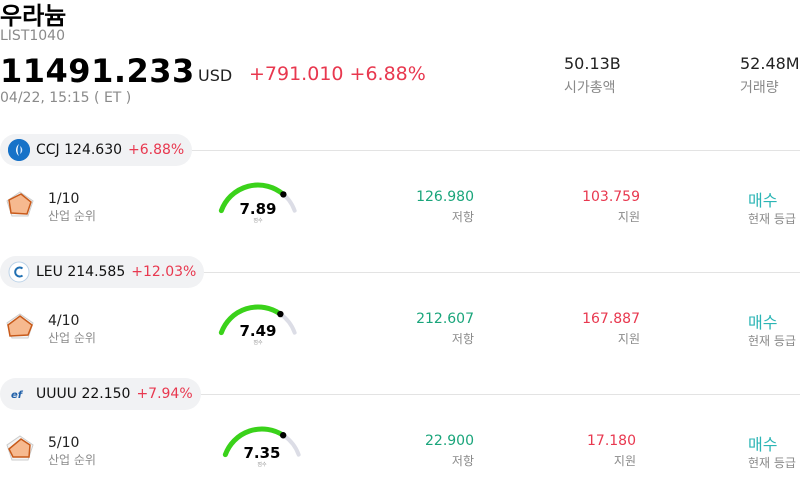  What do you see at coordinates (83, 394) in the screenshot?
I see `stock-ticker-price: UUUU 22.150` at bounding box center [83, 394].